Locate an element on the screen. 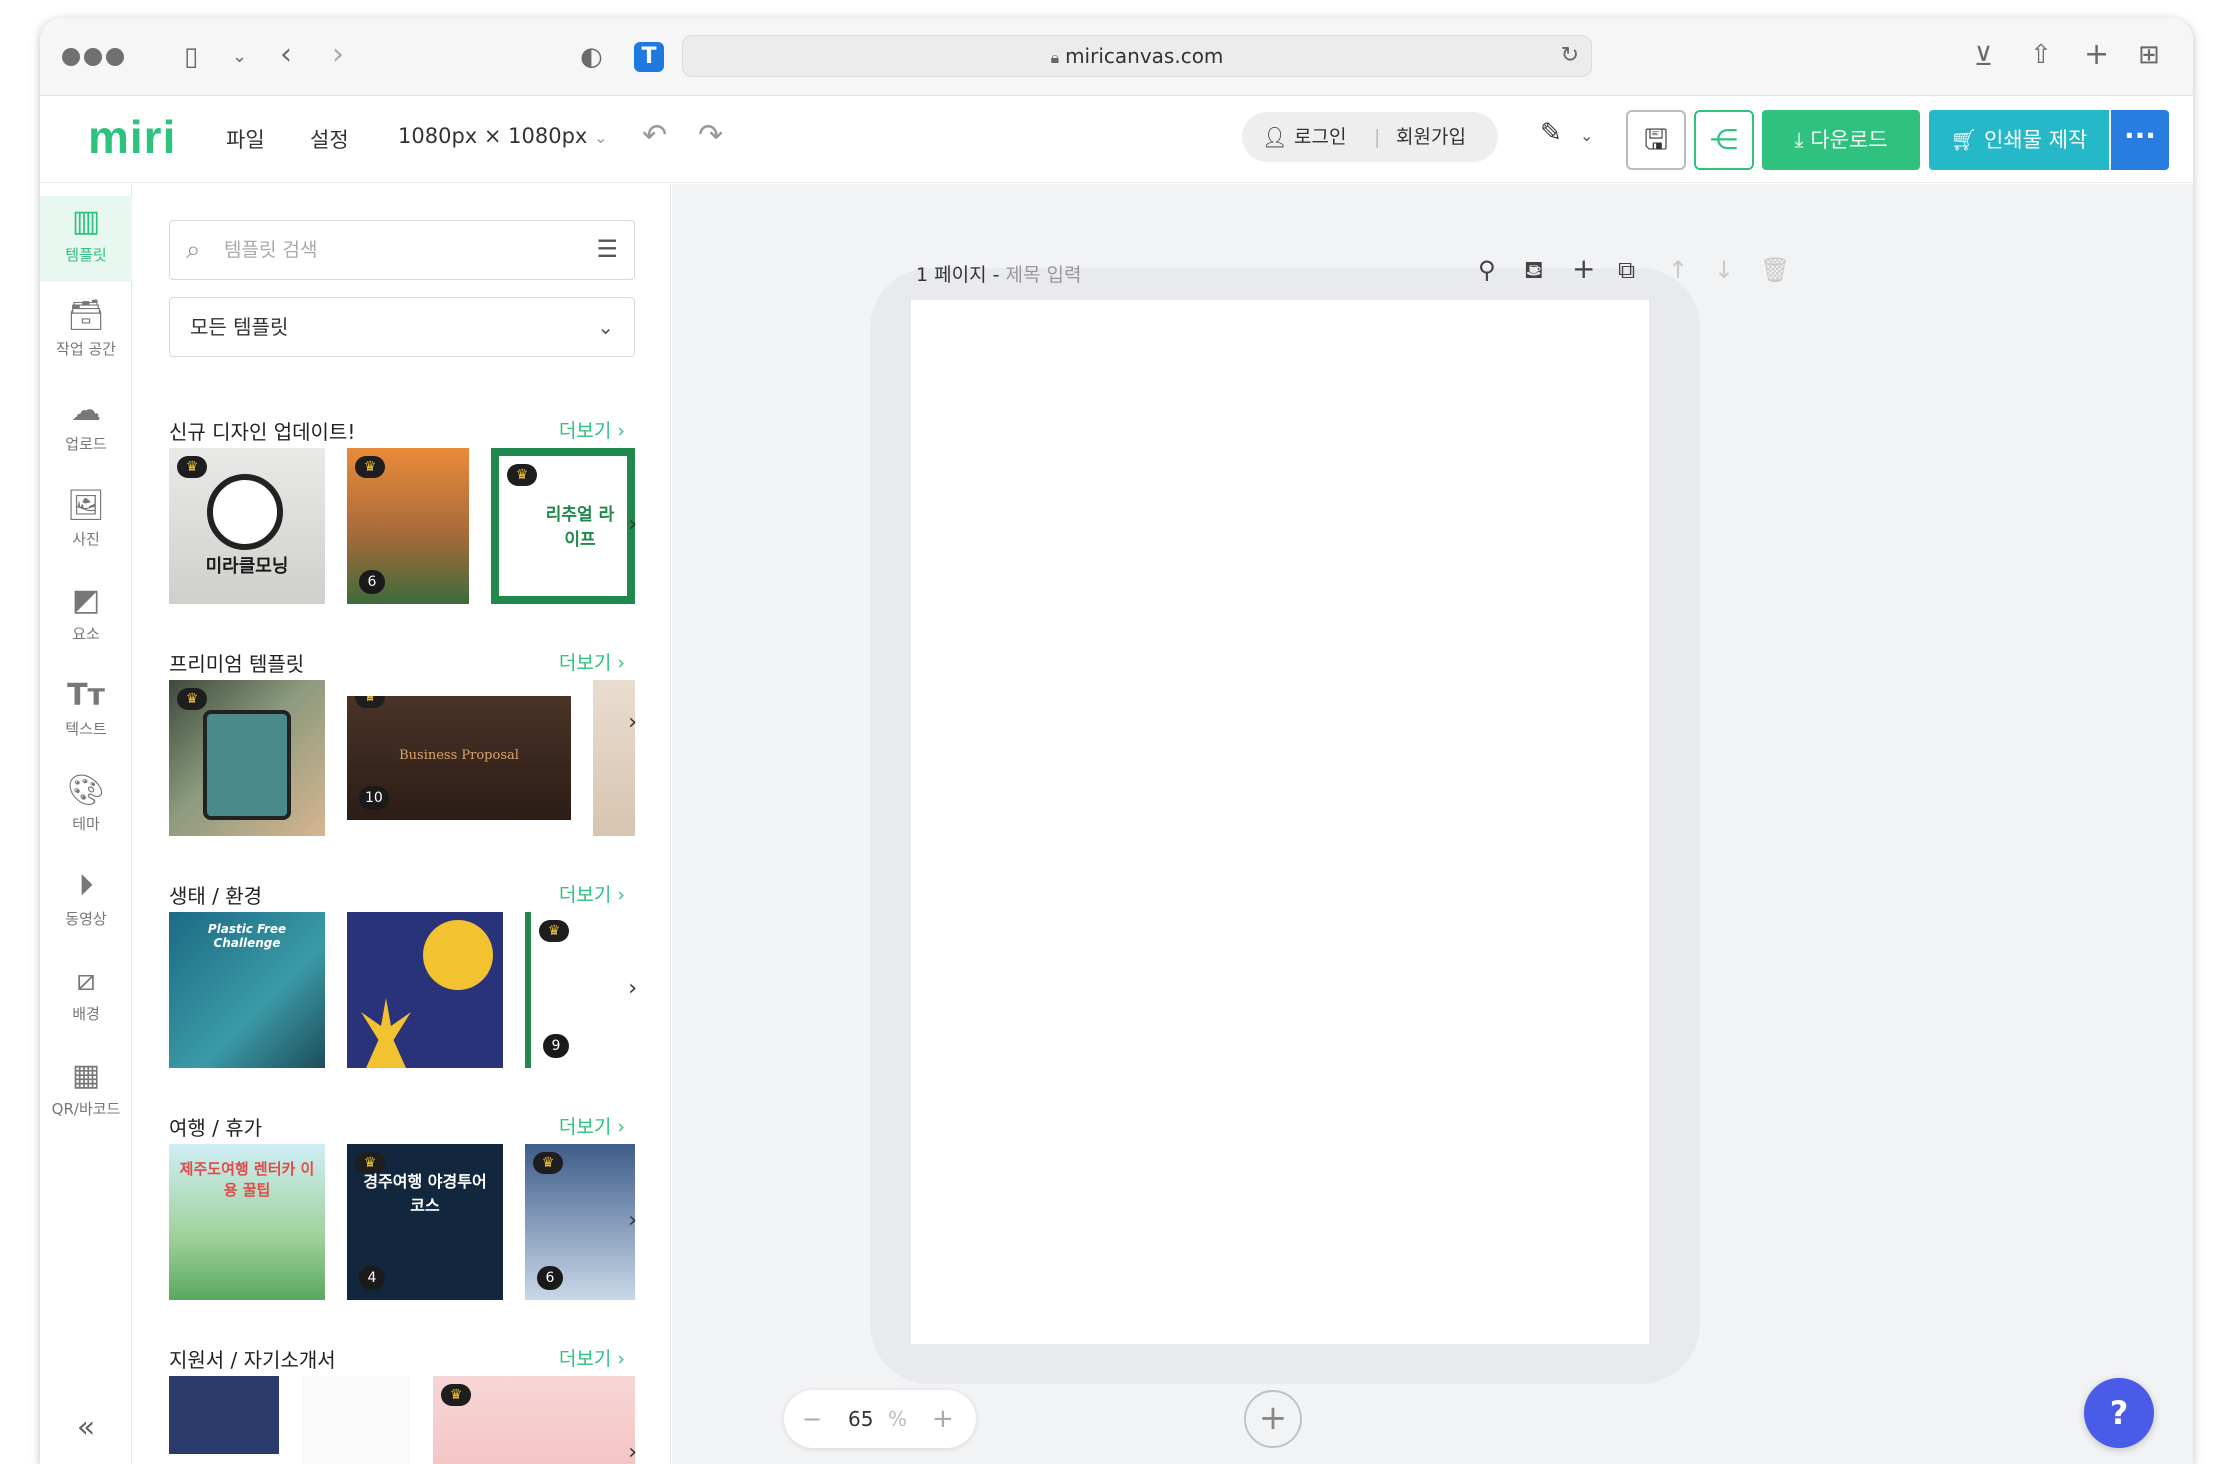 This screenshot has height=1464, width=2223. sidebar-item-workspace: 🗃︎ 작업 공간 is located at coordinates (86, 333).